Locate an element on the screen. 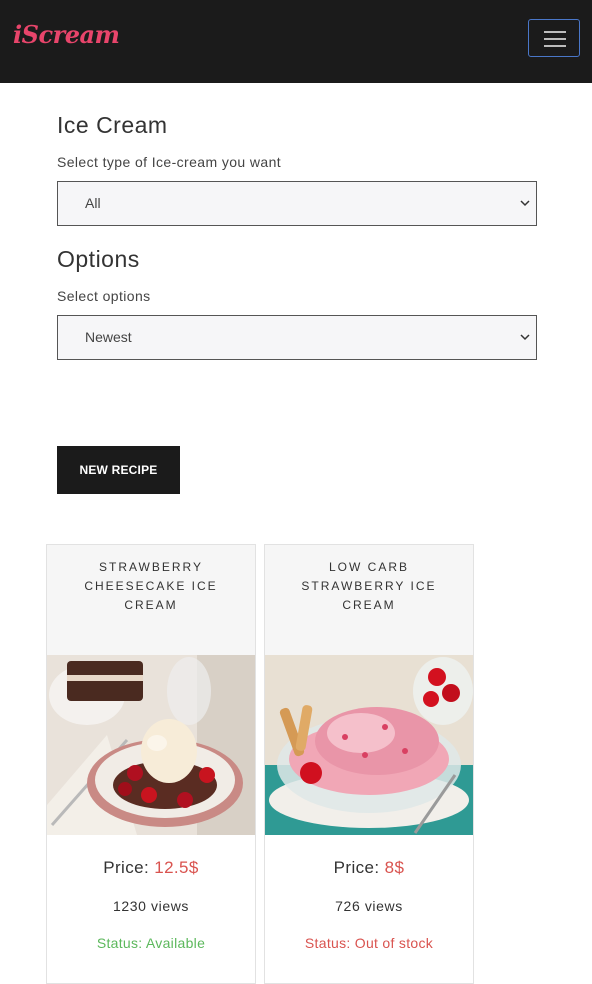 This screenshot has width=592, height=984. card-header: STRAWBERRY CHEESECAKE ICE CREAM is located at coordinates (151, 600).